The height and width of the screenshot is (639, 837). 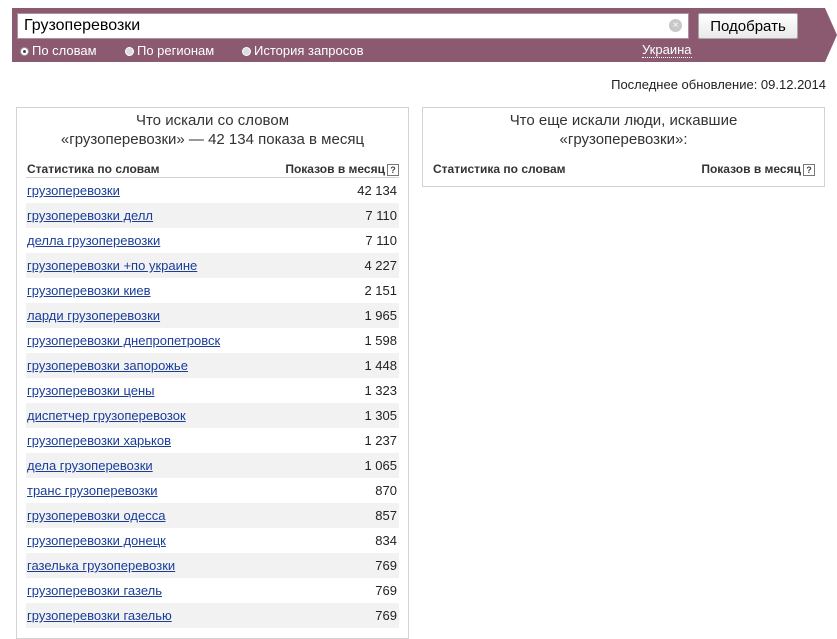 What do you see at coordinates (380, 390) in the screenshot?
I see `impressions-count: 1 323` at bounding box center [380, 390].